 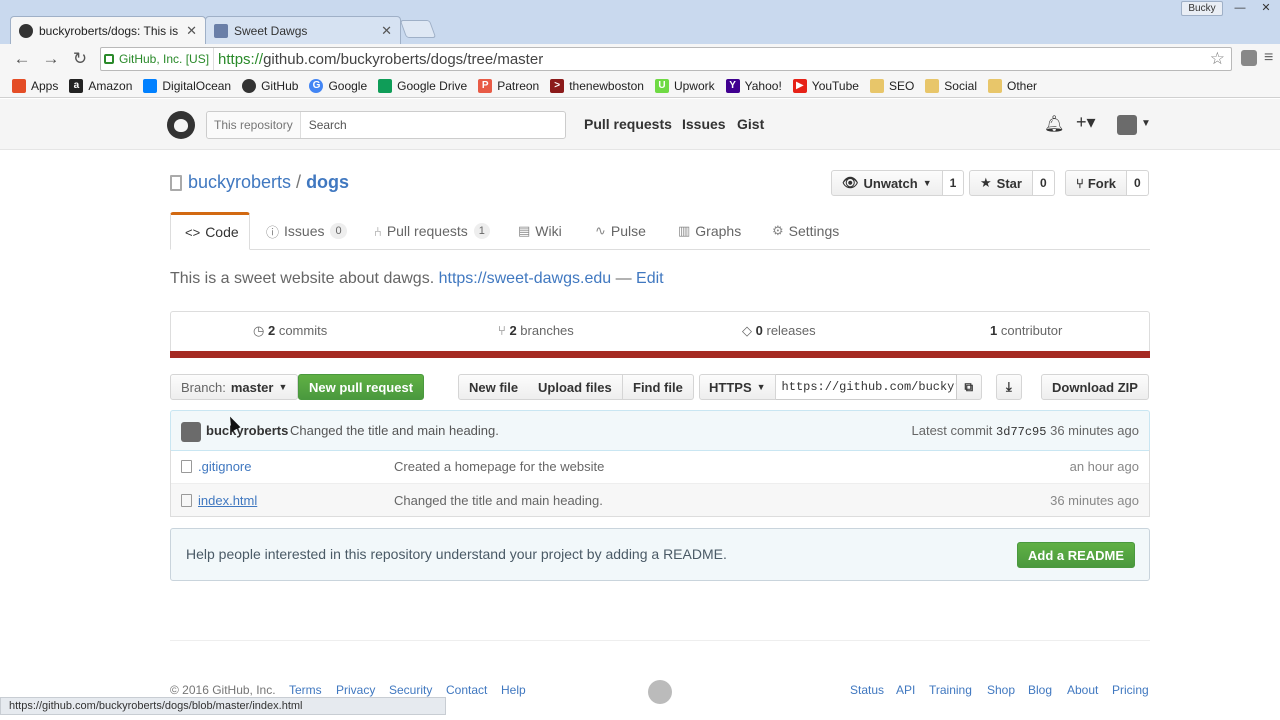 I want to click on commit-author-link: buckyroberts, so click(x=247, y=430).